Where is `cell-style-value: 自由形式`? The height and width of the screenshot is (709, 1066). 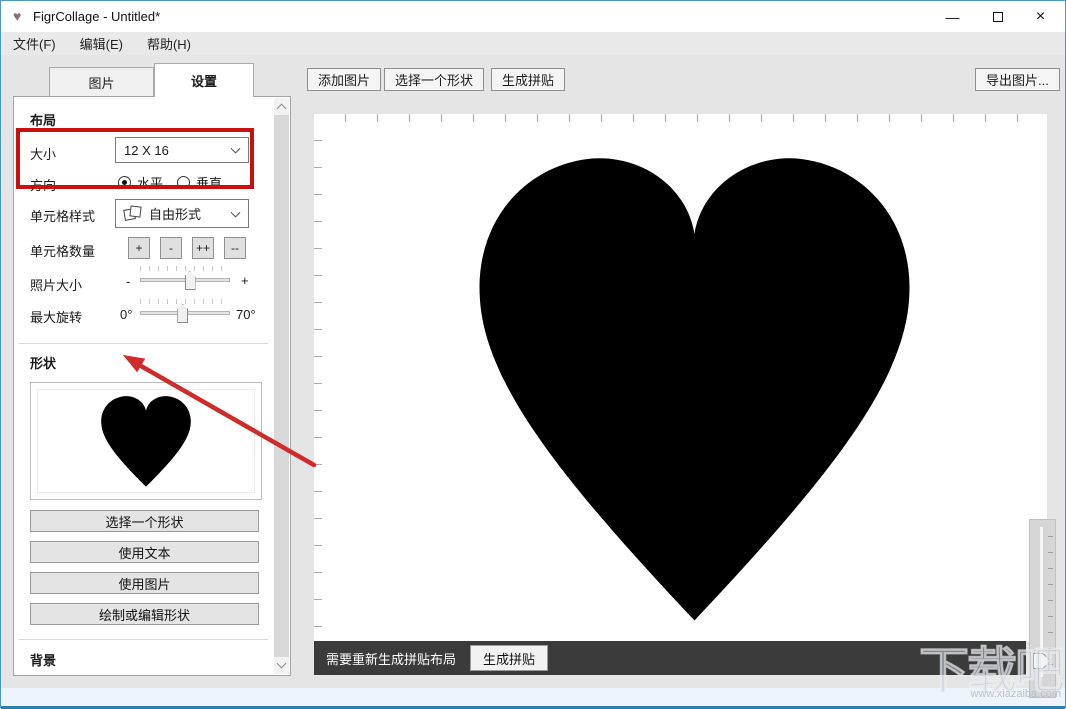
cell-style-value: 自由形式 is located at coordinates (175, 214).